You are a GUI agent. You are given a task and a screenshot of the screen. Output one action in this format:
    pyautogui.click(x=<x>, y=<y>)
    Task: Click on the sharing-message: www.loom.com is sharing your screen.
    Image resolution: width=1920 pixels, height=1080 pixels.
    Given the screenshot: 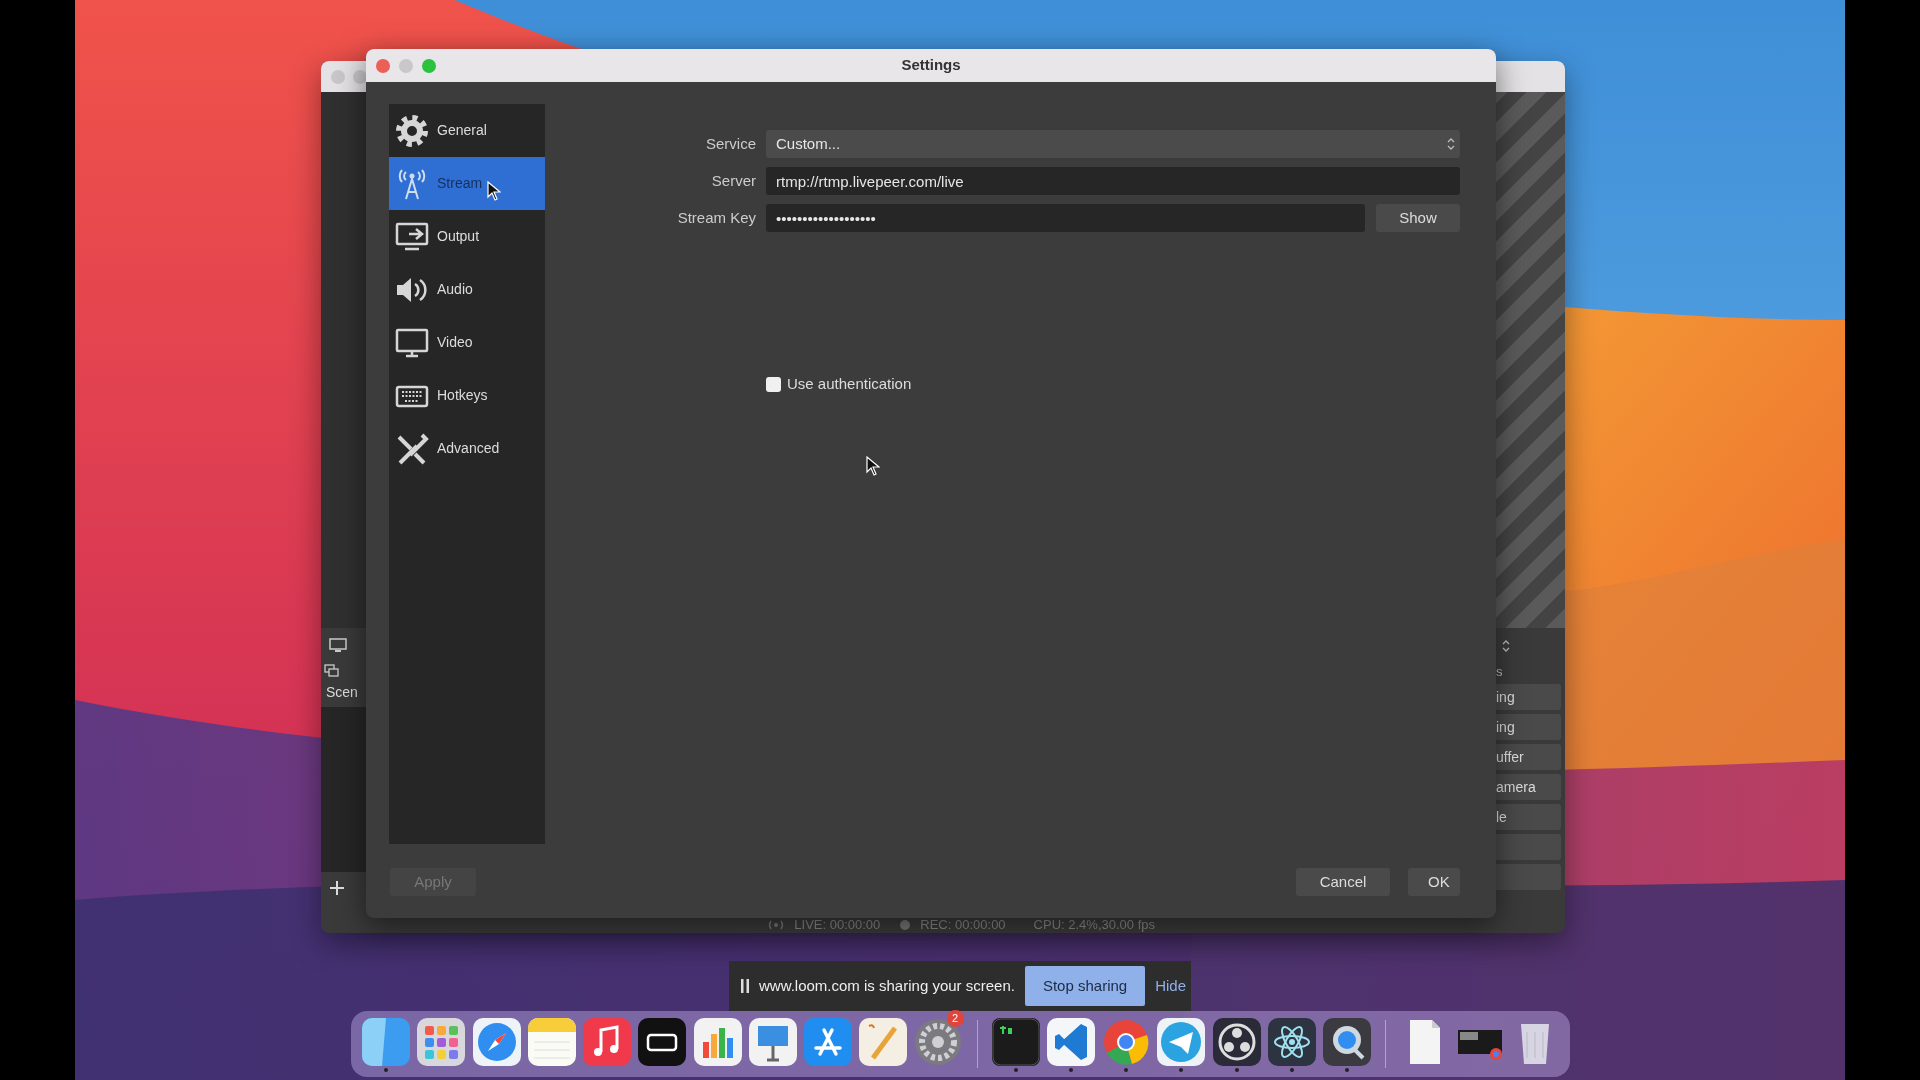 What is the action you would take?
    pyautogui.click(x=887, y=985)
    